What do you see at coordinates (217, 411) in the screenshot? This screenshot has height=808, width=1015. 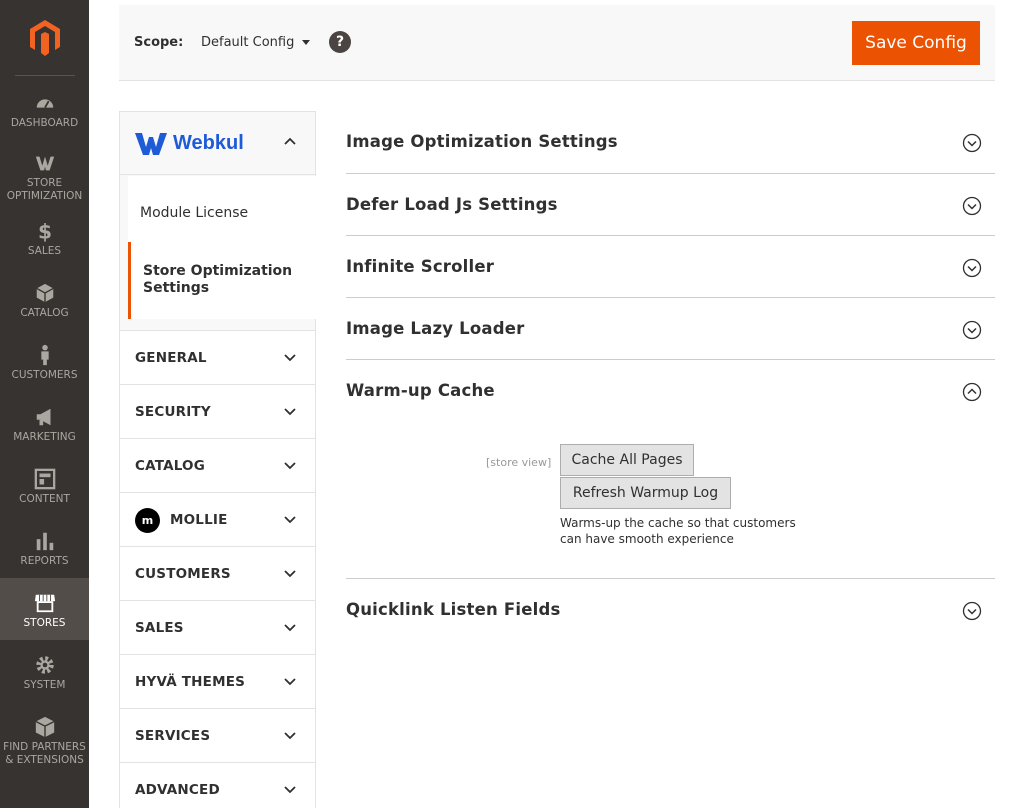 I see `section-security: SECURITY` at bounding box center [217, 411].